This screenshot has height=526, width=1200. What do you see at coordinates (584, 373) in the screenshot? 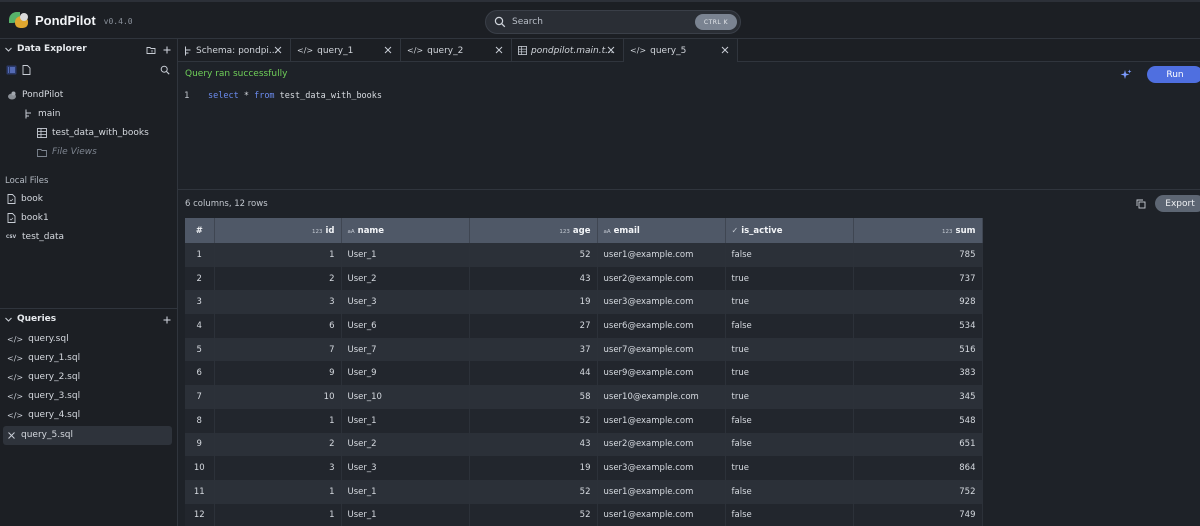
I see `table-row: 6 9 User_9 44 user9@example.com true 383` at bounding box center [584, 373].